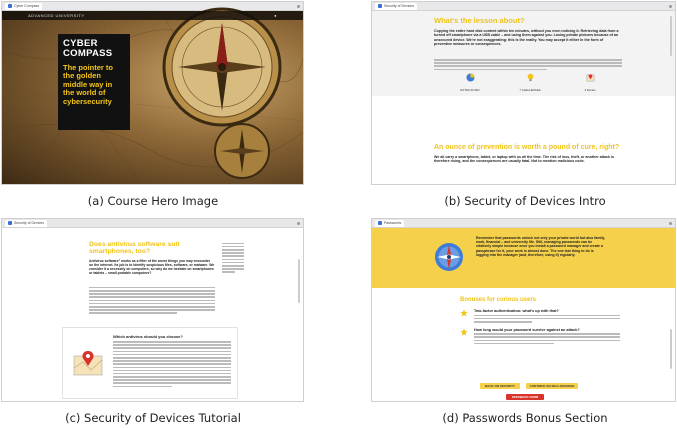  Describe the element at coordinates (390, 223) in the screenshot. I see `browser-tab: Passwords` at that location.